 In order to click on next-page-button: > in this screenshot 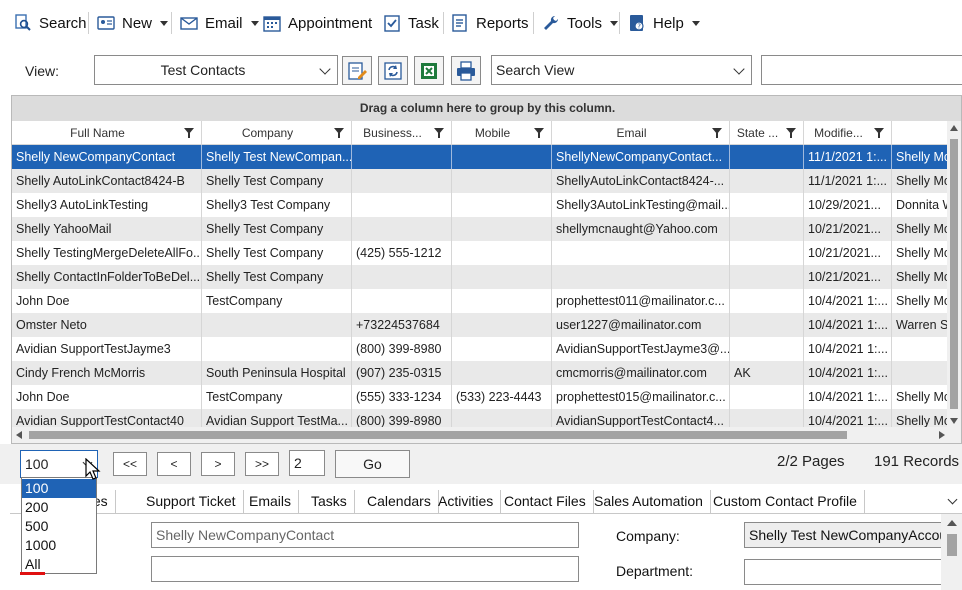, I will do `click(218, 464)`.